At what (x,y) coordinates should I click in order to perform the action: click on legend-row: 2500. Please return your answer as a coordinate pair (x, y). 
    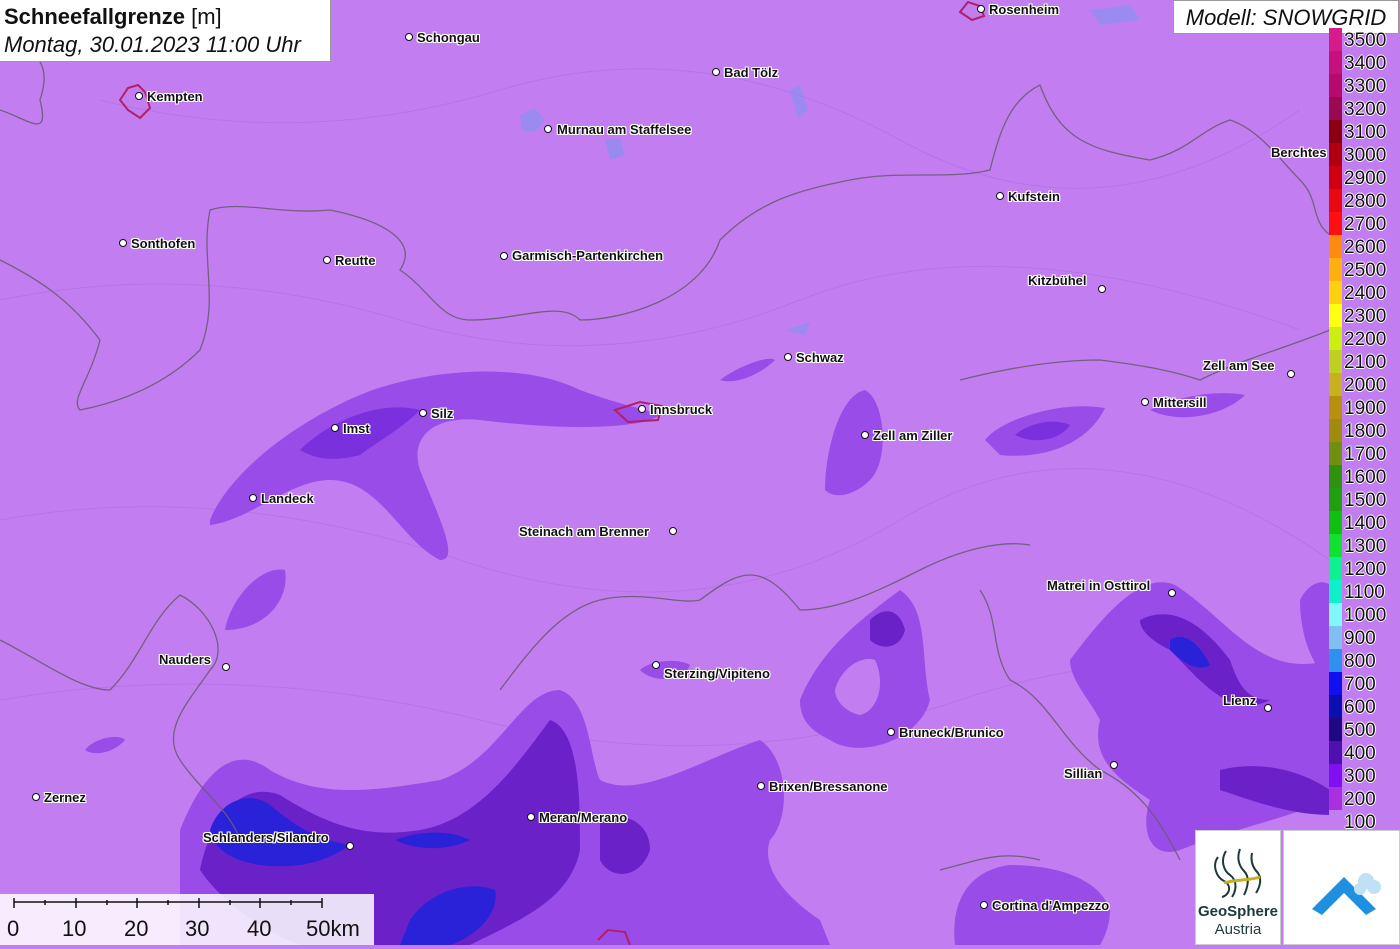
    Looking at the image, I should click on (1364, 269).